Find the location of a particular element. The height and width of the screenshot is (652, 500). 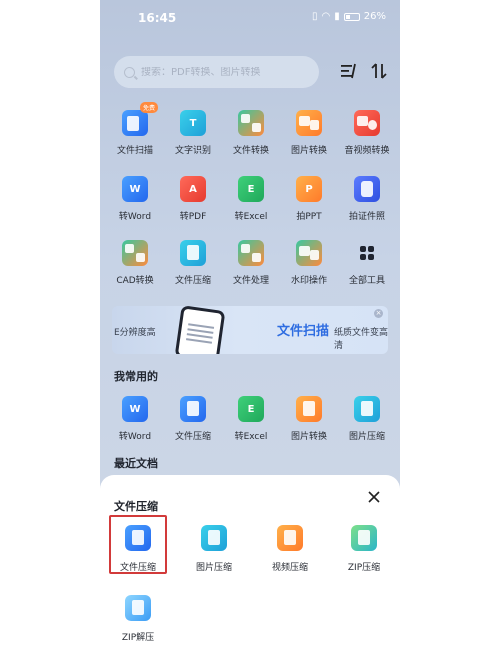

tool-text-recognition: T 文字识别 is located at coordinates (193, 133).